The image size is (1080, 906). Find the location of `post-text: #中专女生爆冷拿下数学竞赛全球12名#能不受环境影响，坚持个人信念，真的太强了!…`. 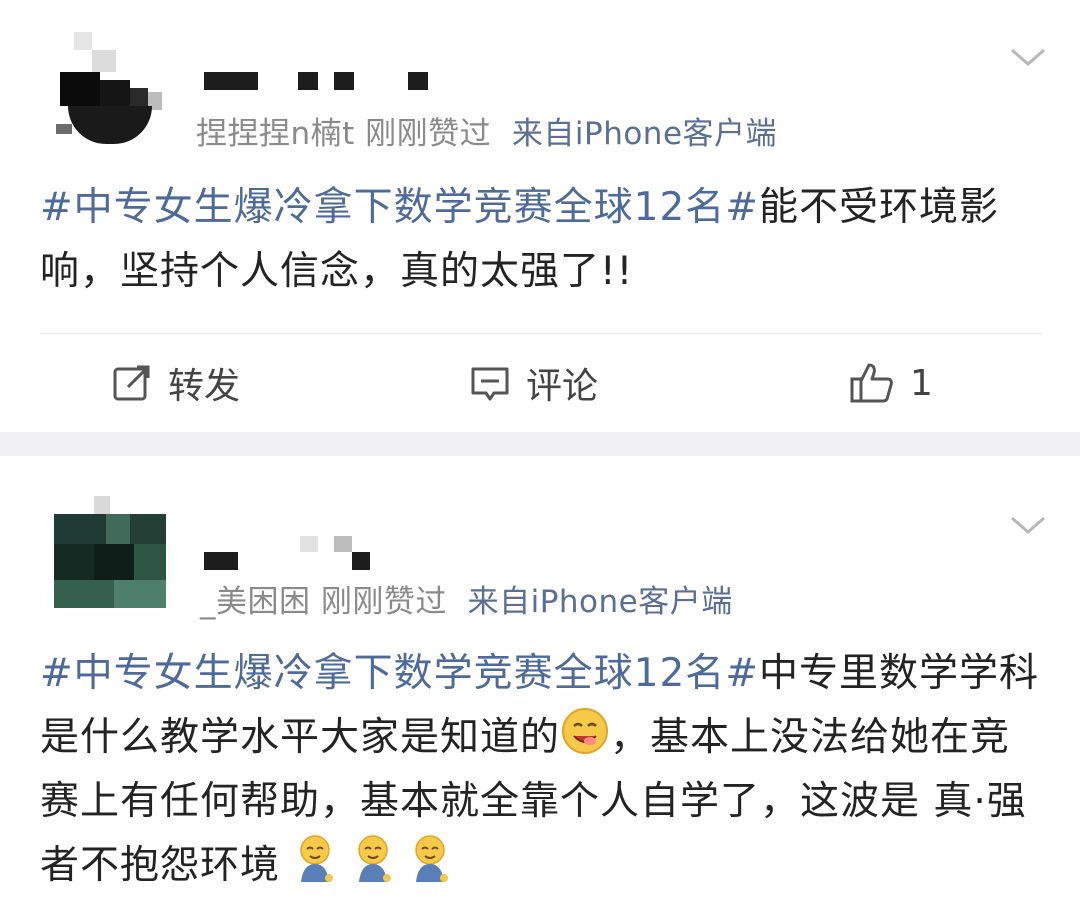

post-text: #中专女生爆冷拿下数学竞赛全球12名#能不受环境影响，坚持个人信念，真的太强了!… is located at coordinates (540, 240).